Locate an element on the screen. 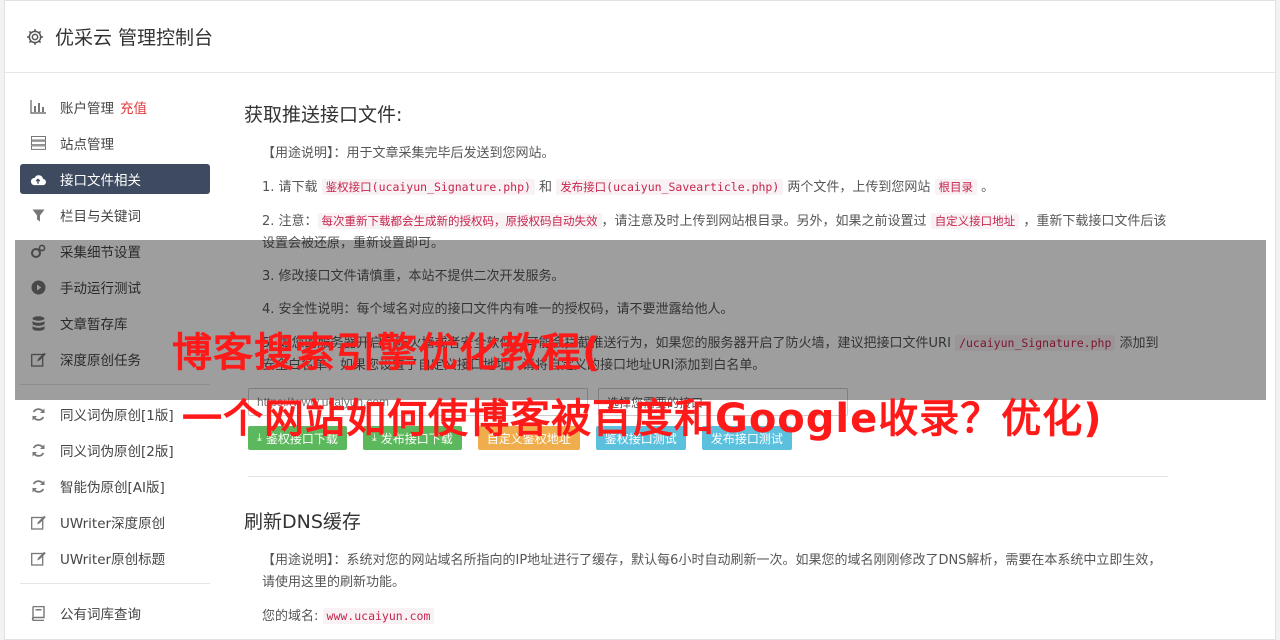 This screenshot has height=640, width=1280. bar-chart-icon is located at coordinates (38, 107).